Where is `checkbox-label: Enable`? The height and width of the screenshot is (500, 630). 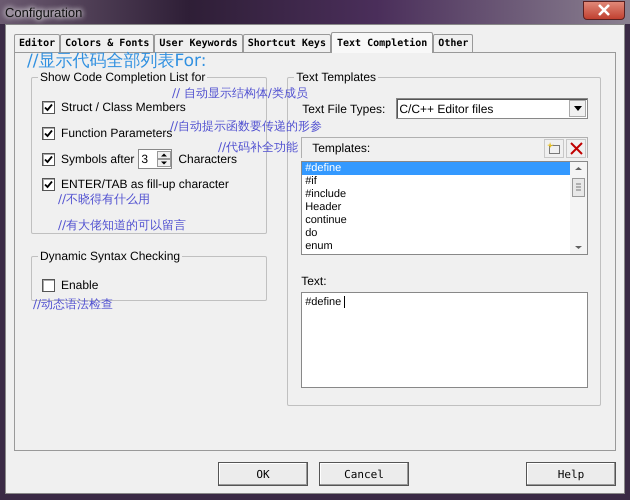 checkbox-label: Enable is located at coordinates (79, 285).